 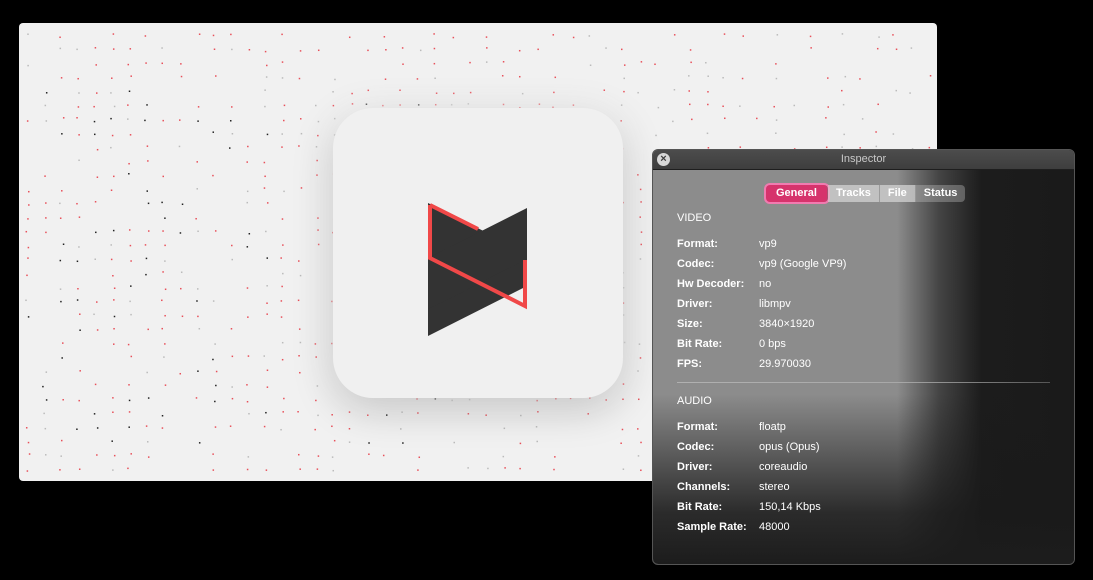 I want to click on tab-tracks: Tracks, so click(x=853, y=193).